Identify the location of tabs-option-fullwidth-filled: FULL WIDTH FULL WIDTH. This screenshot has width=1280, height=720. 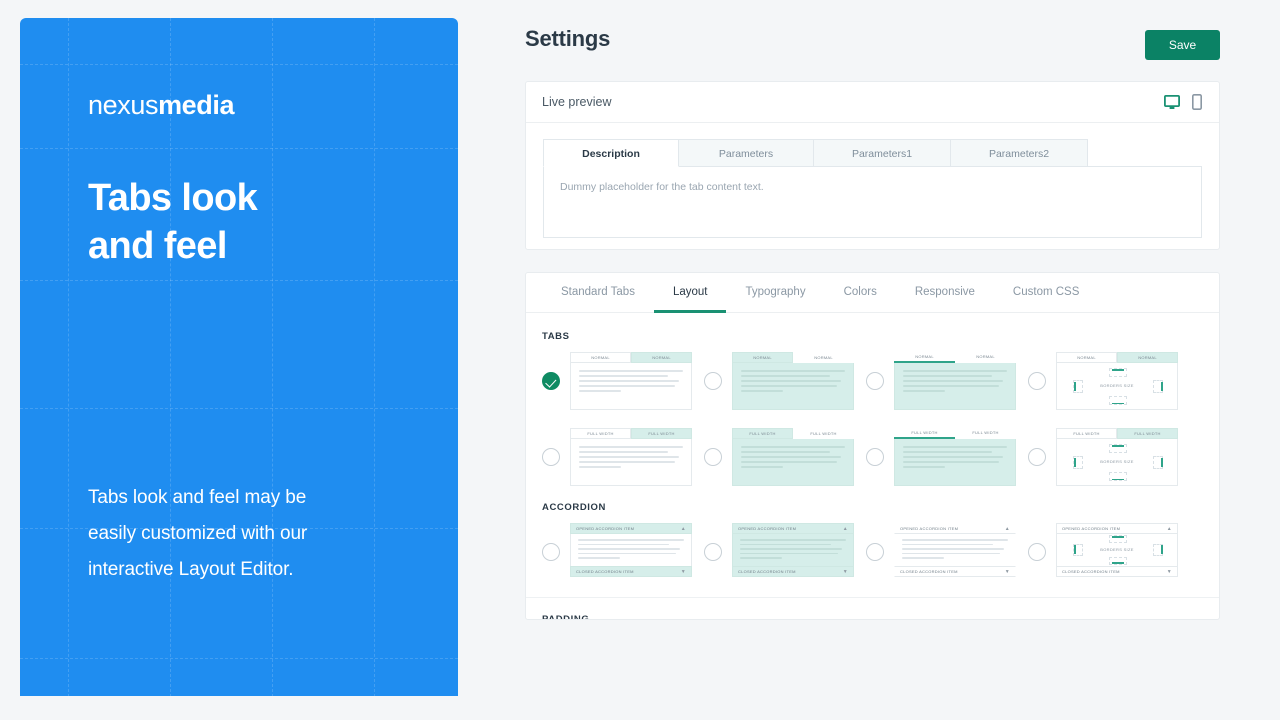
(785, 457).